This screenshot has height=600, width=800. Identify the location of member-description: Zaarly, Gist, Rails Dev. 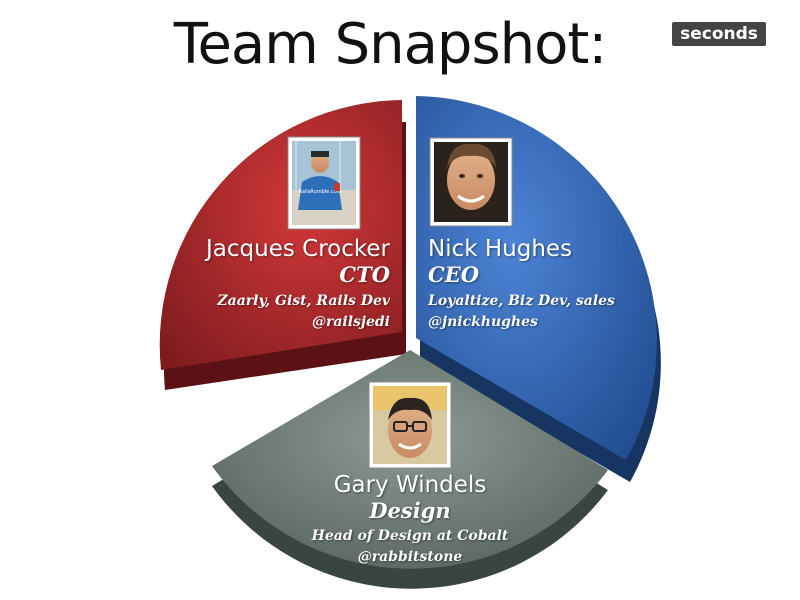
(303, 301).